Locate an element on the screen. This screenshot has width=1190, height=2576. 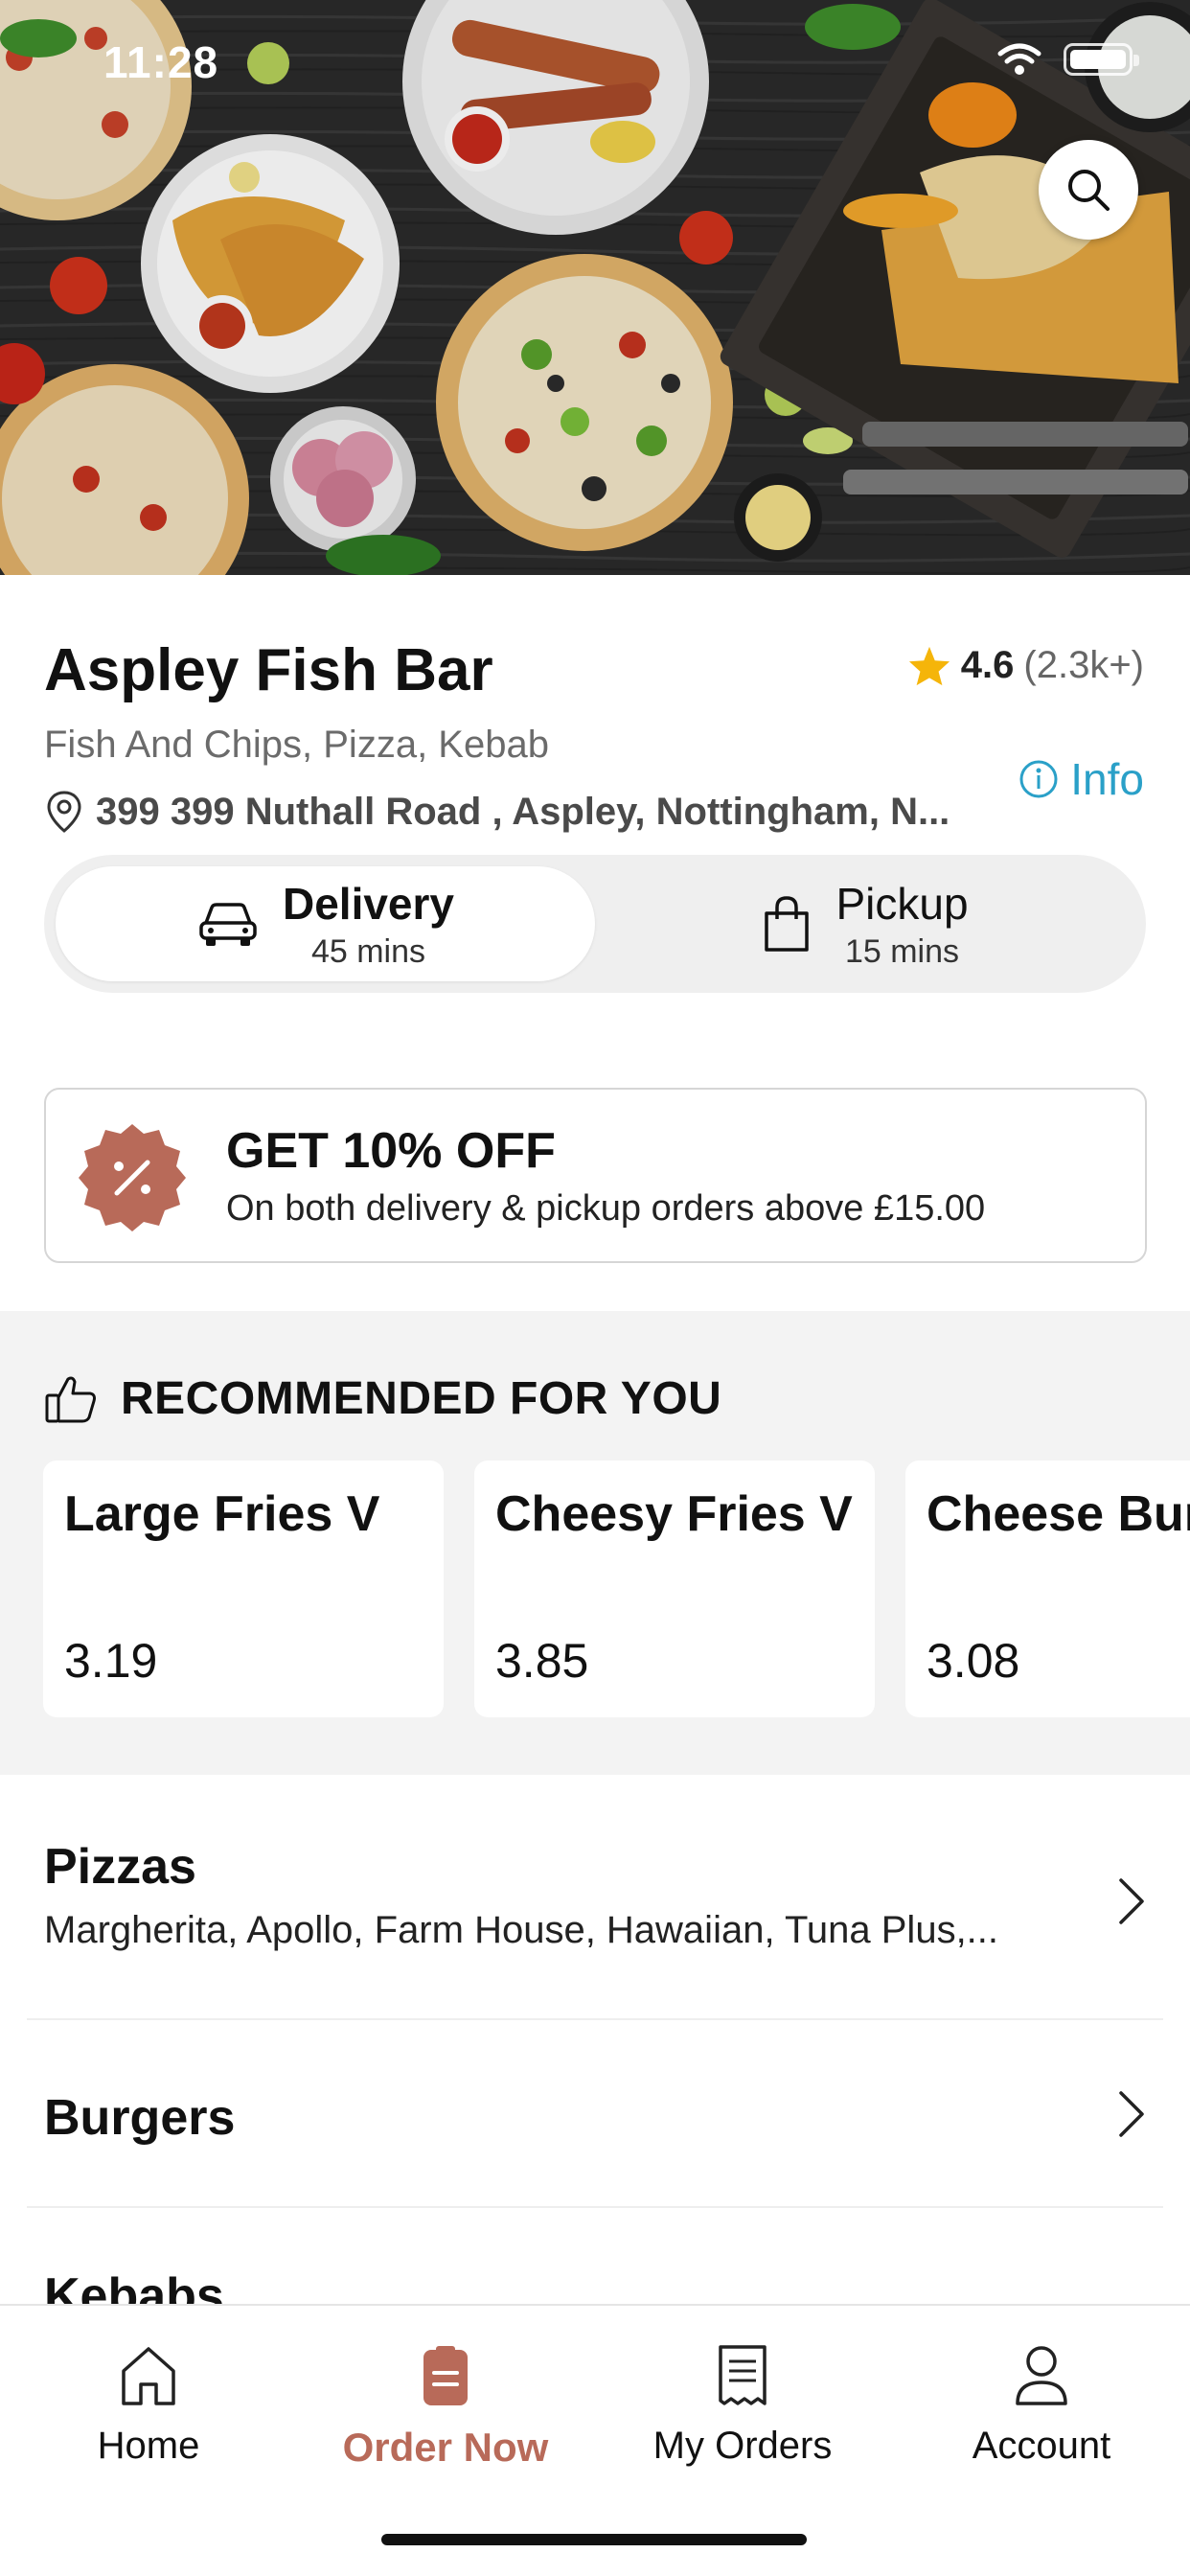
tab-label: Order Now is located at coordinates (445, 2447).